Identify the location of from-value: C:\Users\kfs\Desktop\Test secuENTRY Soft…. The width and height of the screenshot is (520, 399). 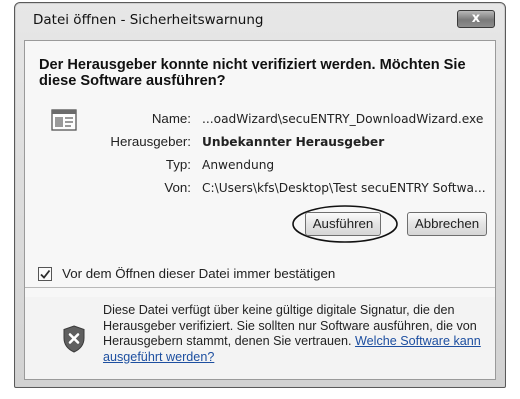
(344, 188).